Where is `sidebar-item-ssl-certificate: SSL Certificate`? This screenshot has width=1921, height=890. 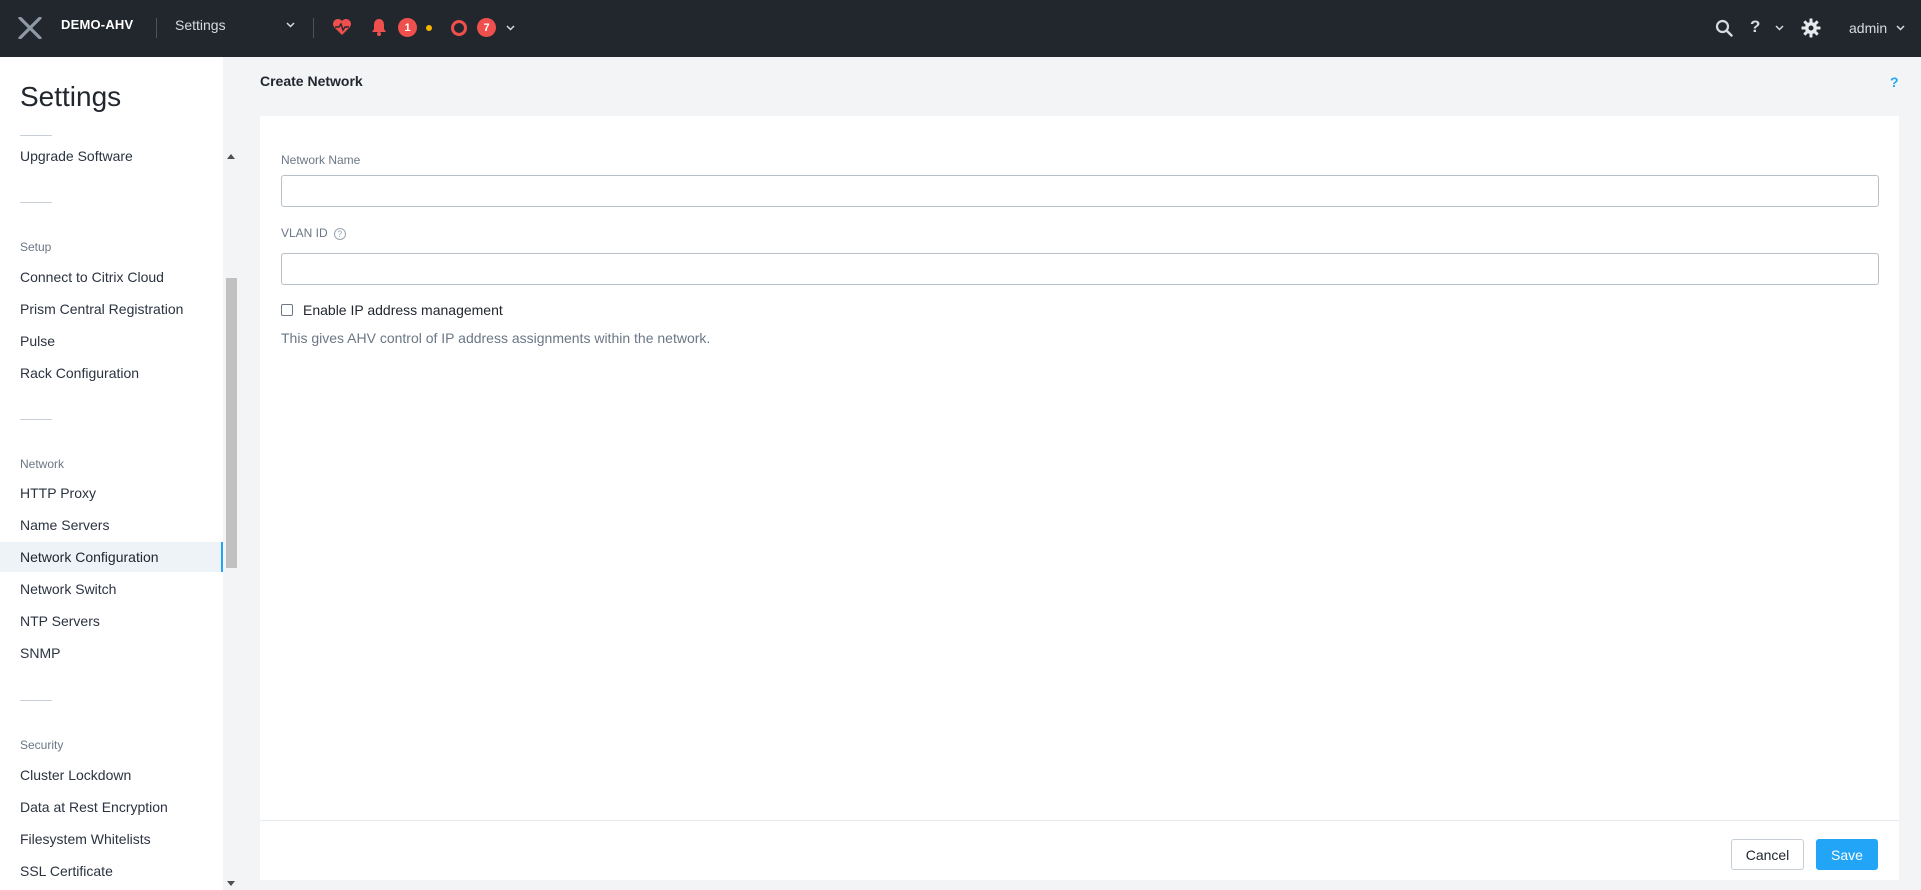
sidebar-item-ssl-certificate: SSL Certificate is located at coordinates (111, 871).